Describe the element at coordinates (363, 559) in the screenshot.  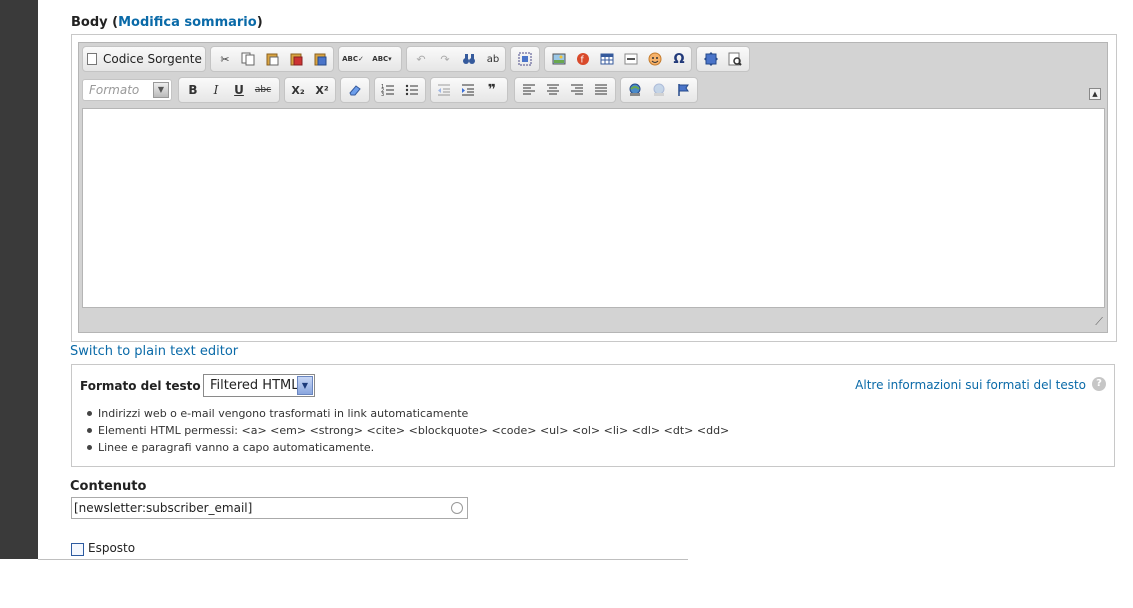
I see `divider` at that location.